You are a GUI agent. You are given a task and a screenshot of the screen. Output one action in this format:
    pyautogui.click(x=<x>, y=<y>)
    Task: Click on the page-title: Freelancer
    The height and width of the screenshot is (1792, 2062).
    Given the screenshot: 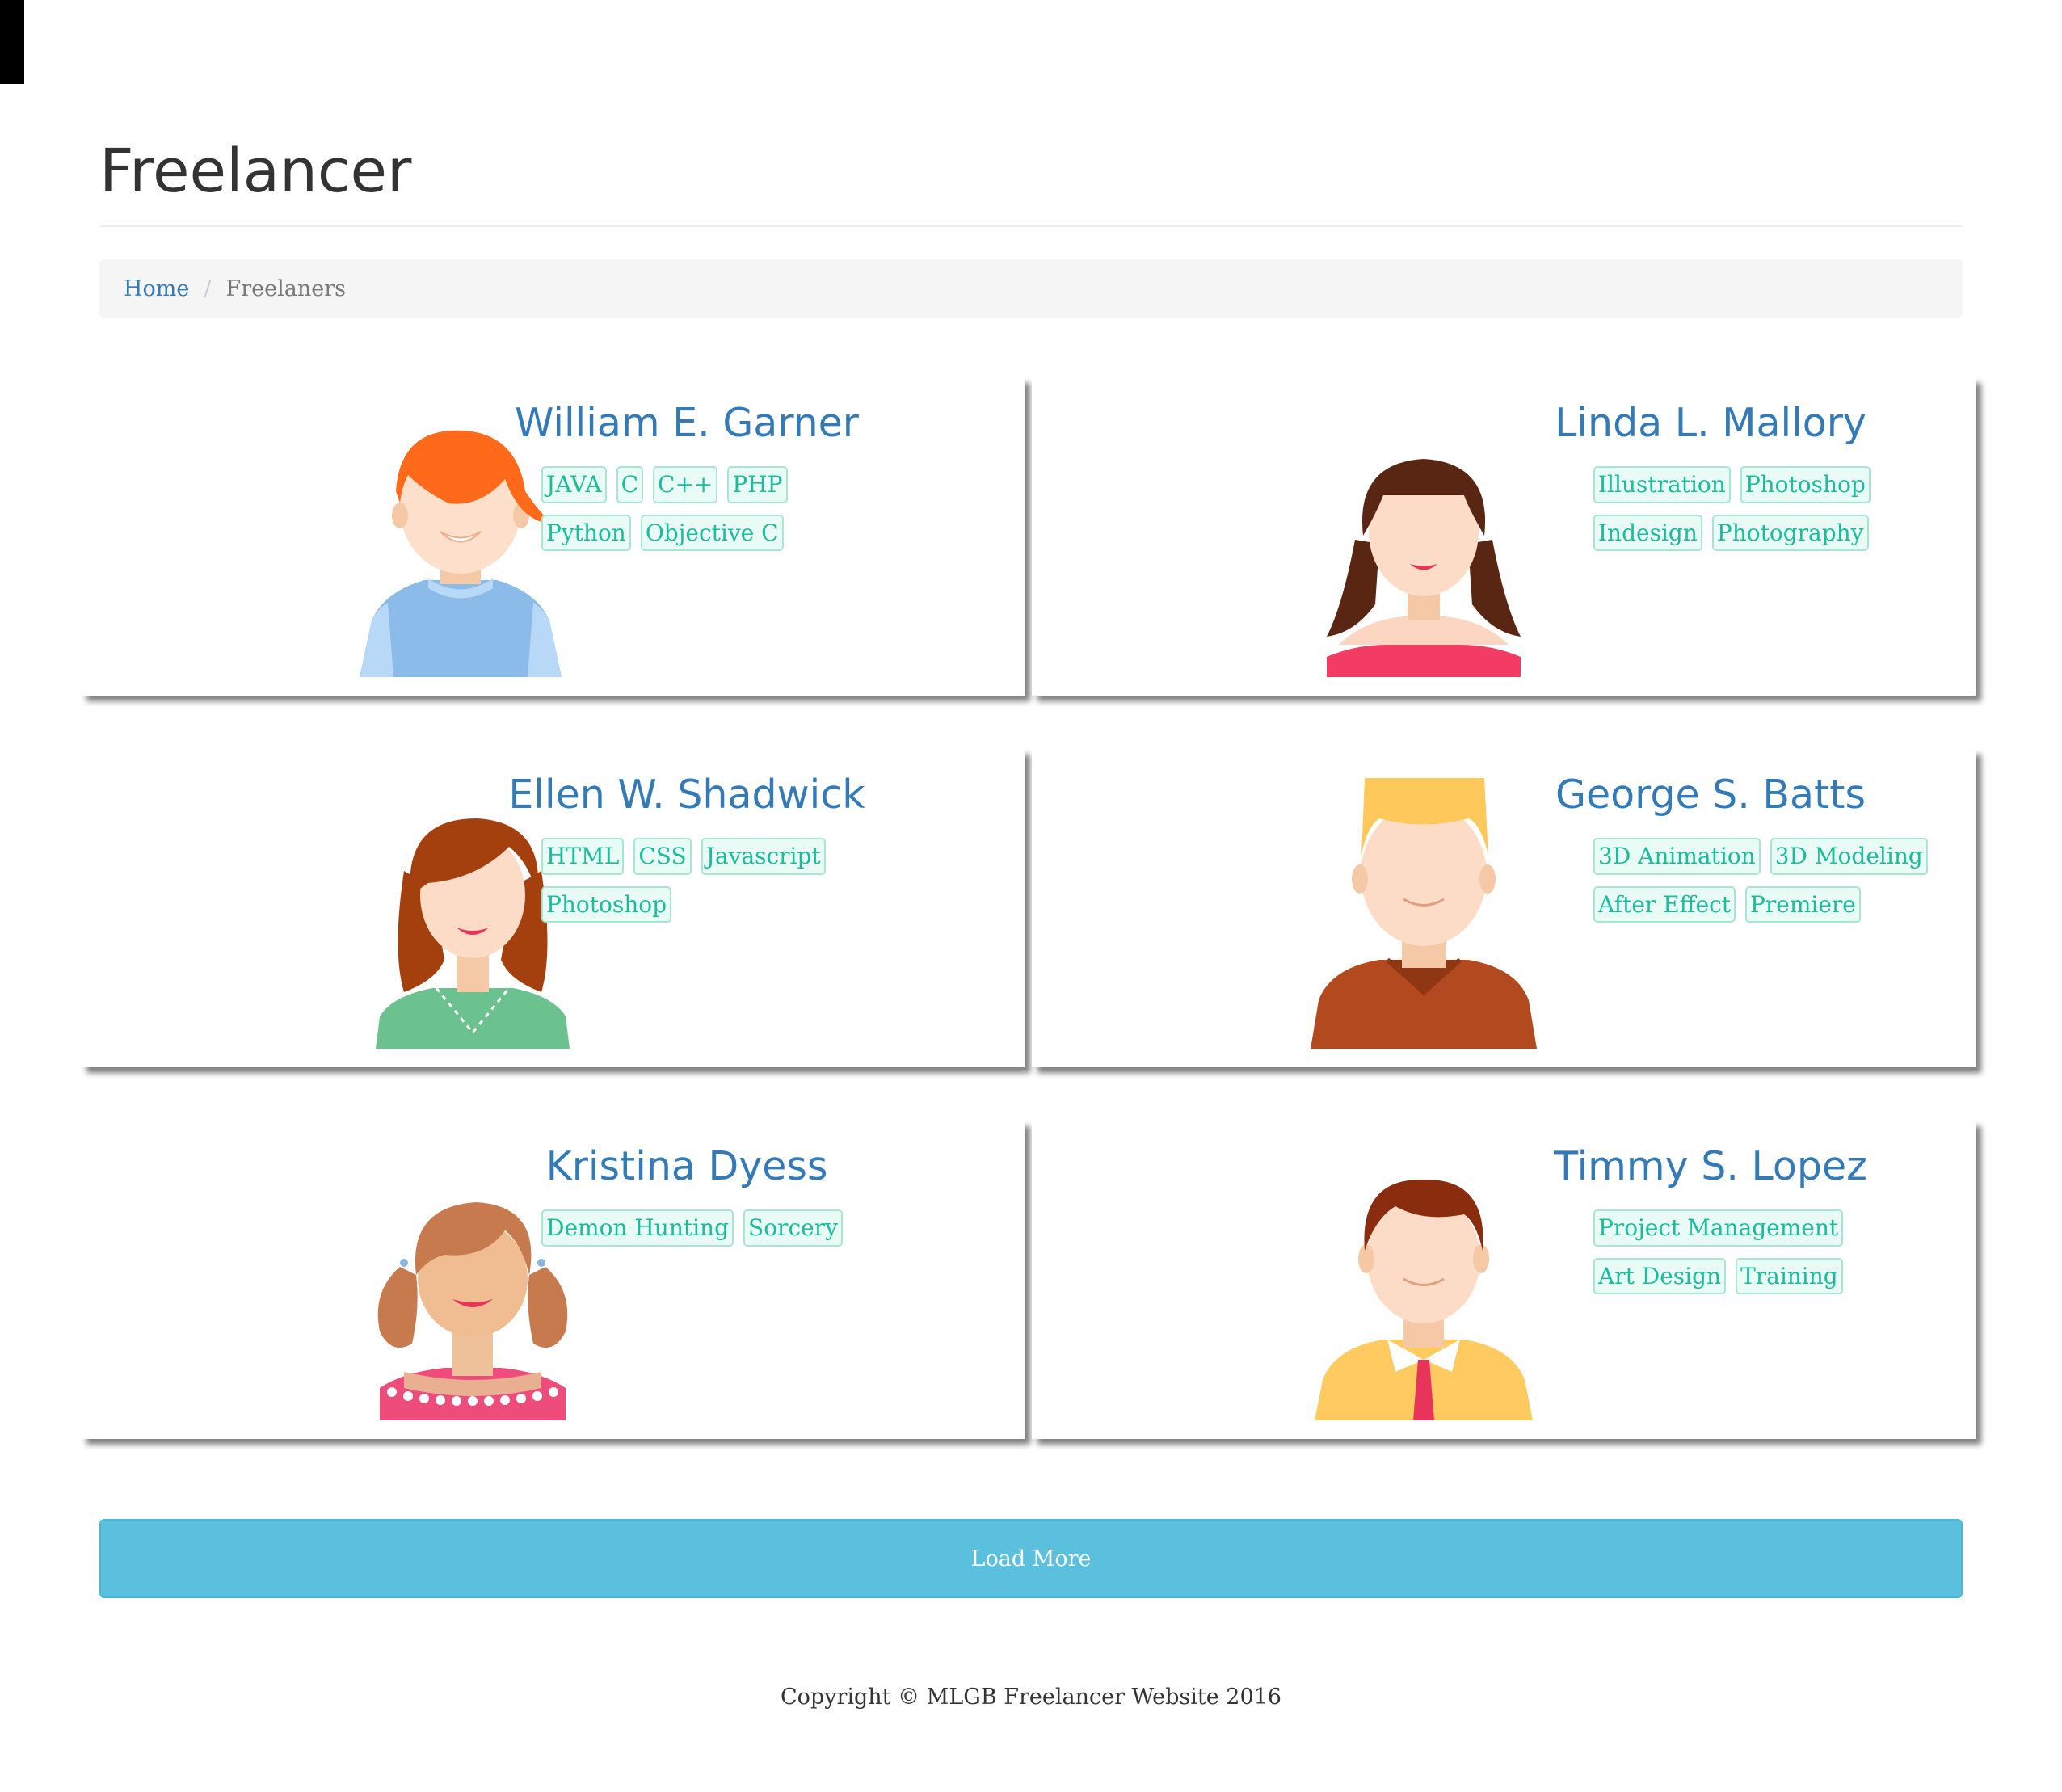 What is the action you would take?
    pyautogui.click(x=255, y=171)
    